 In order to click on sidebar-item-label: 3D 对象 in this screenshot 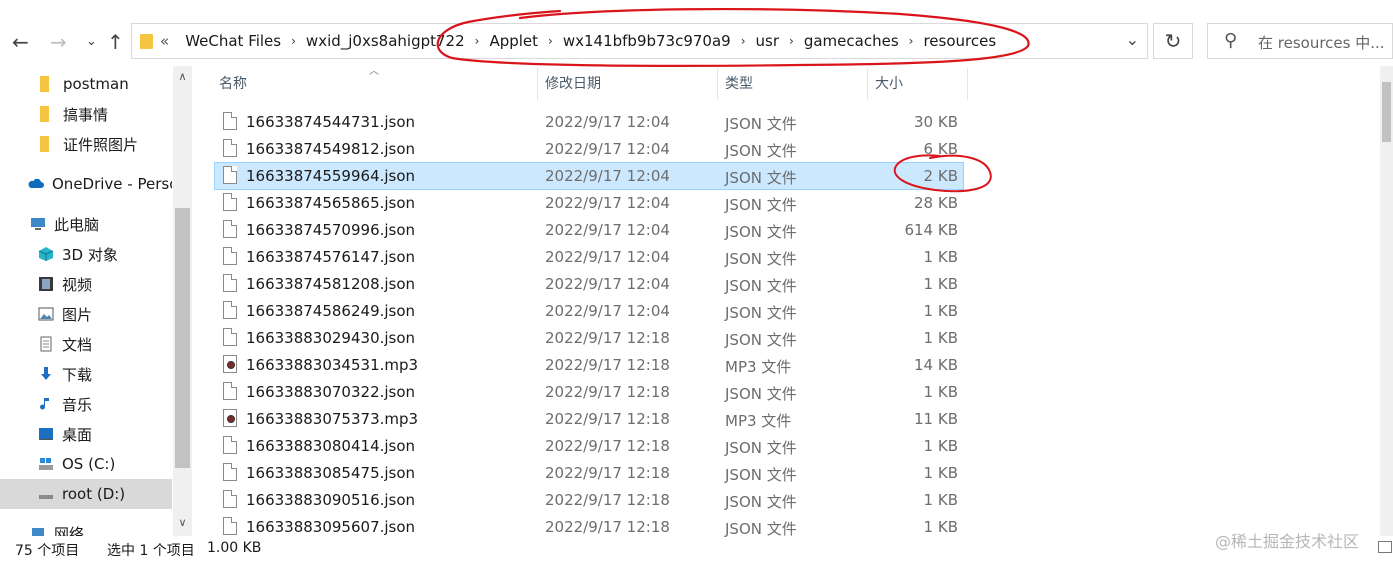, I will do `click(90, 254)`.